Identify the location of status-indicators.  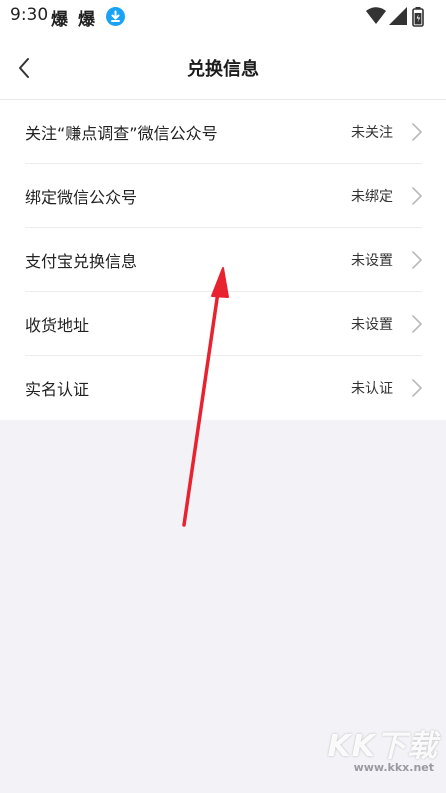
(401, 17).